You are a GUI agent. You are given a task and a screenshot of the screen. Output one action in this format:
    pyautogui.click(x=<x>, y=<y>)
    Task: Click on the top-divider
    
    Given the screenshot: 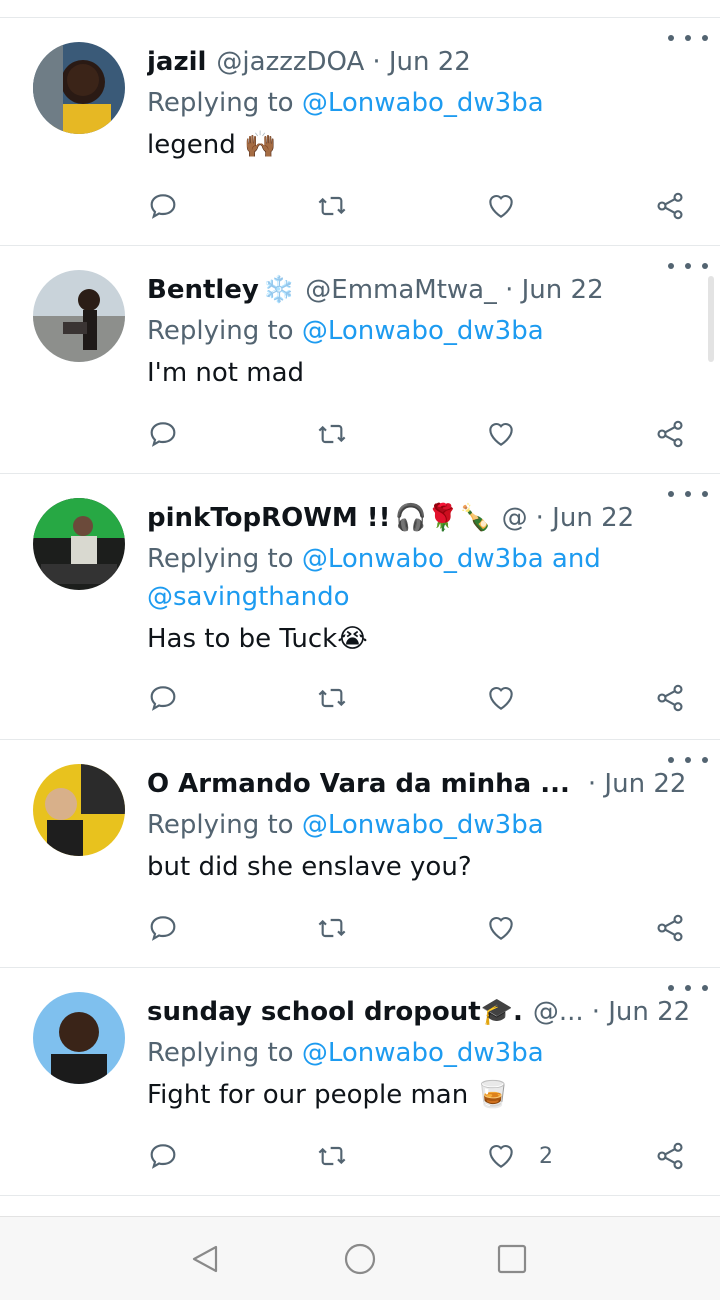 What is the action you would take?
    pyautogui.click(x=360, y=9)
    